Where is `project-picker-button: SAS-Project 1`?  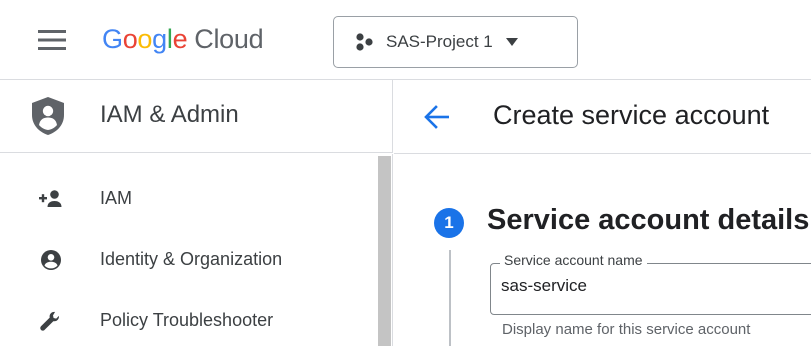
project-picker-button: SAS-Project 1 is located at coordinates (455, 42).